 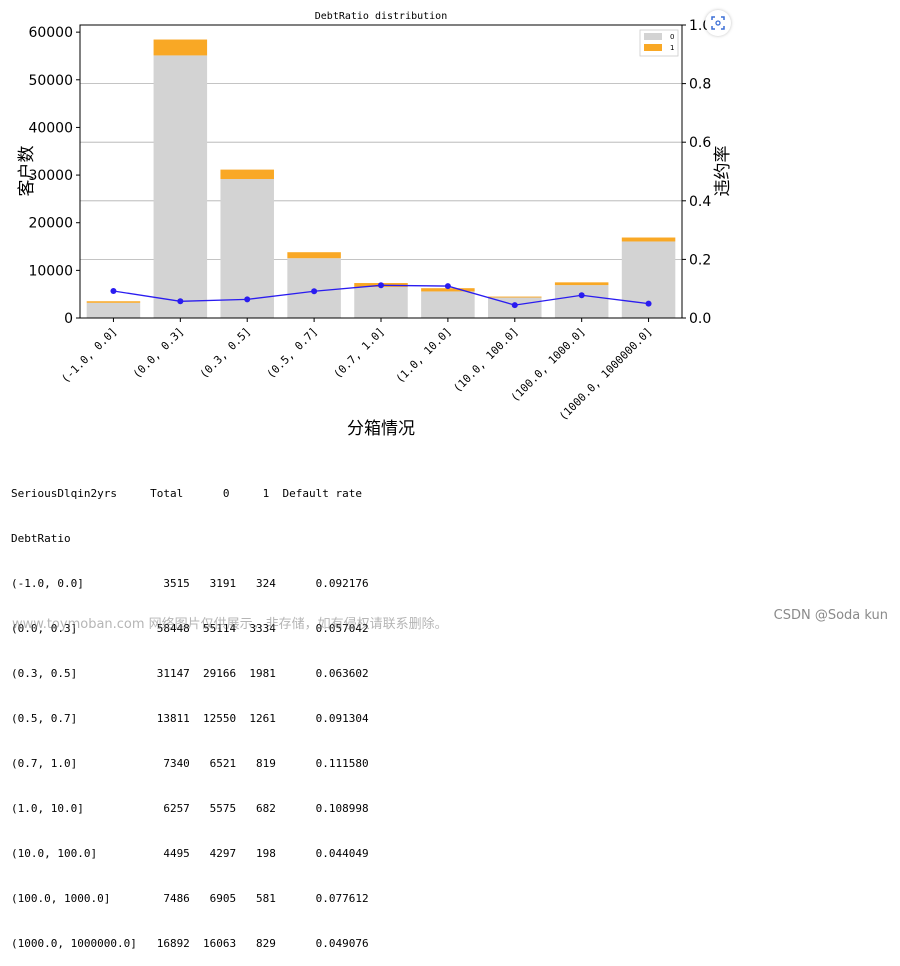 What do you see at coordinates (292, 353) in the screenshot?
I see `x-tick-label: (0.5, 0.7]` at bounding box center [292, 353].